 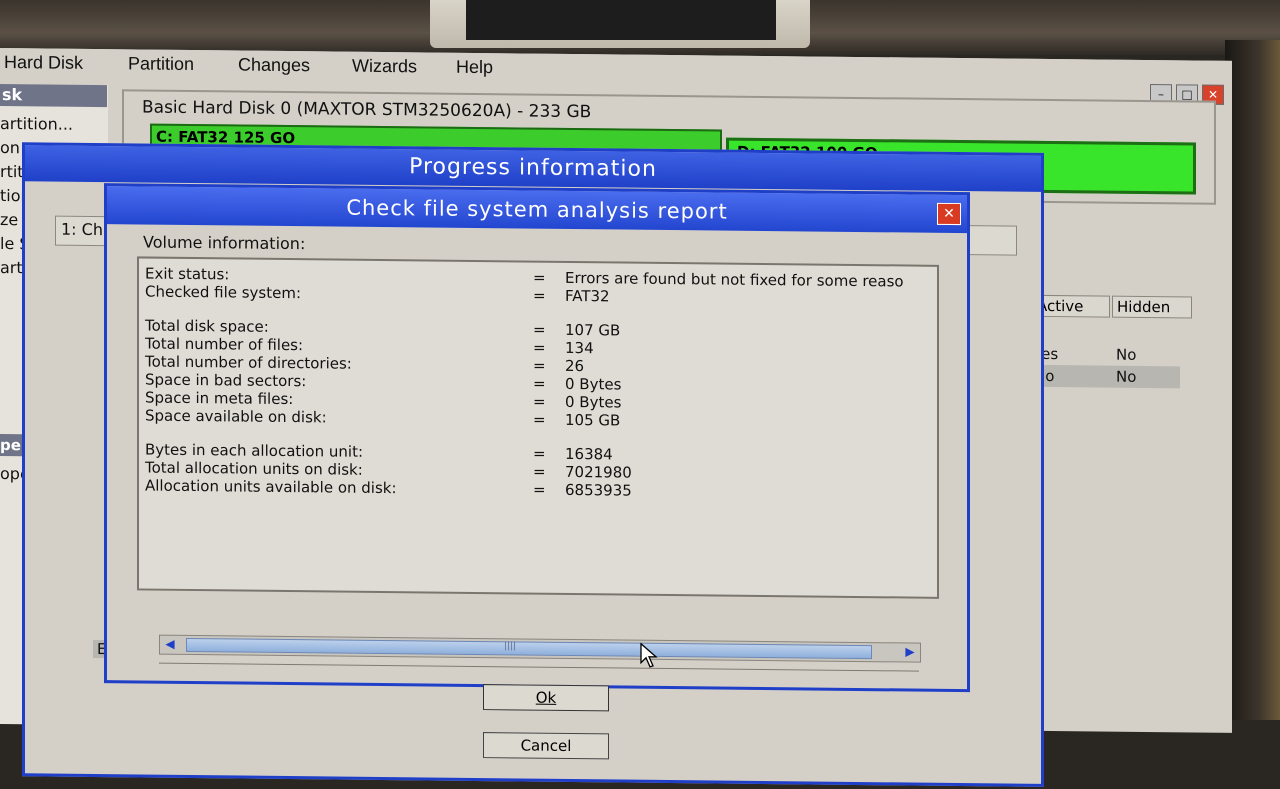 What do you see at coordinates (593, 420) in the screenshot?
I see `info-value: 105 GB` at bounding box center [593, 420].